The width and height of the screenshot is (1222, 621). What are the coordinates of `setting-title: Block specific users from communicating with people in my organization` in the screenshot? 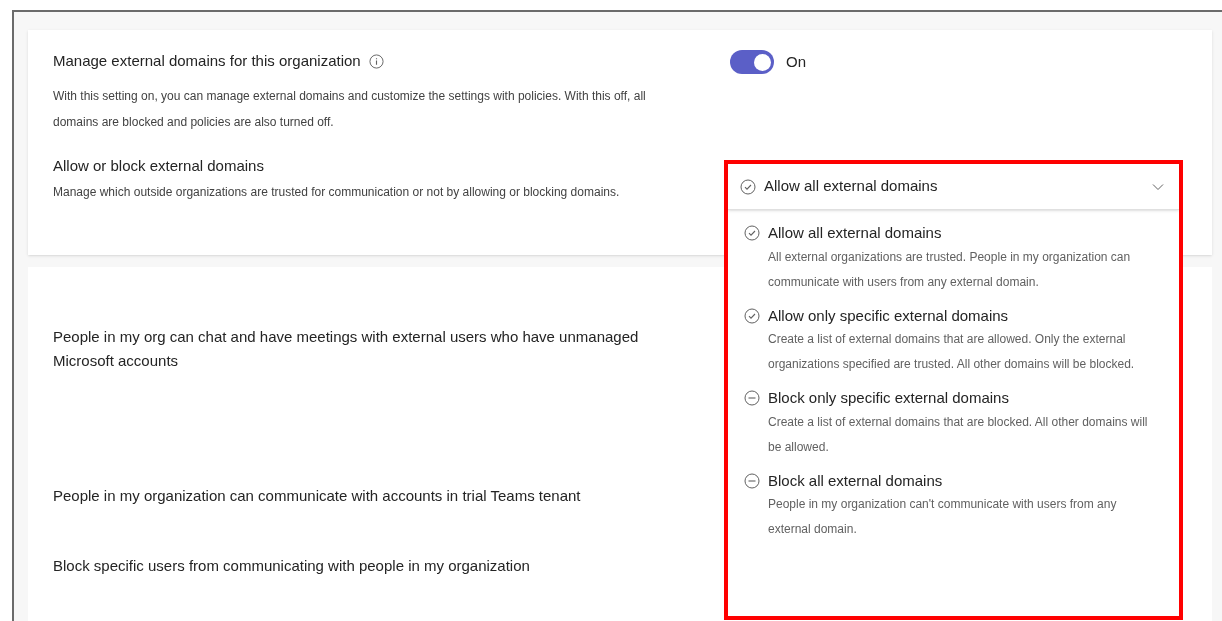 It's located at (292, 566).